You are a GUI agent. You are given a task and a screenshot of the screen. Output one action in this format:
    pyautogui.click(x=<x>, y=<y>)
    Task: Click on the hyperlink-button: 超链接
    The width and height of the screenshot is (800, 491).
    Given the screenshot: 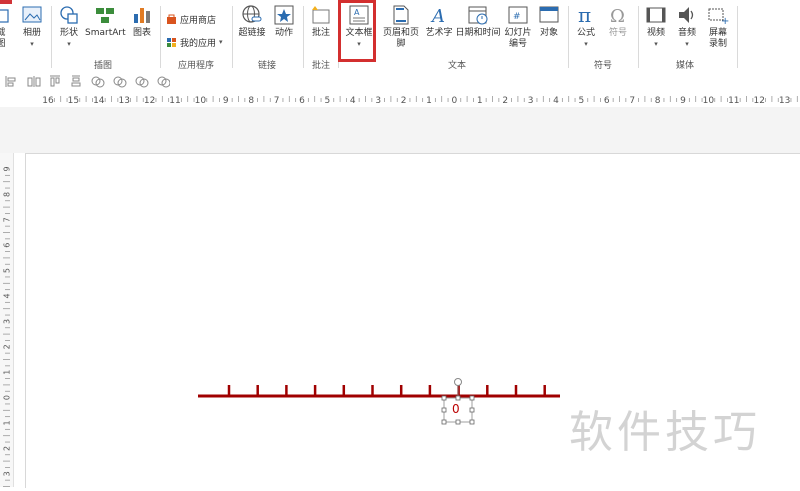 What is the action you would take?
    pyautogui.click(x=252, y=21)
    